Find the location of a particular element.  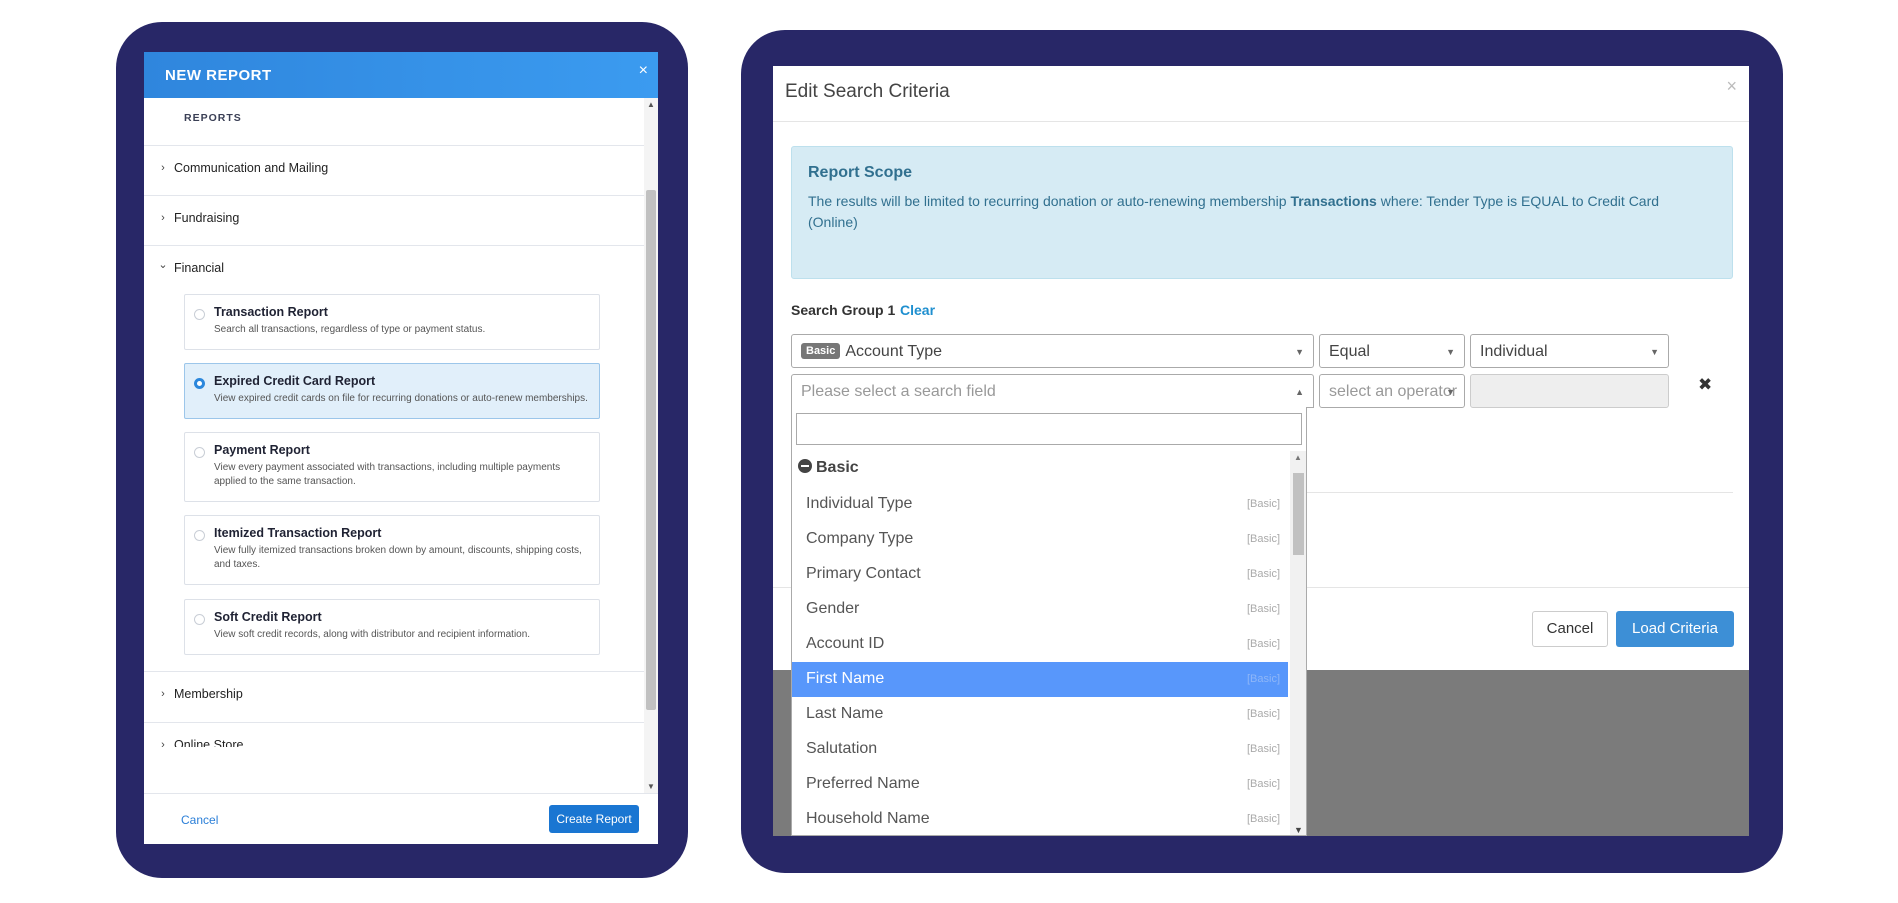

report-scope-title: Report Scope is located at coordinates (860, 172).